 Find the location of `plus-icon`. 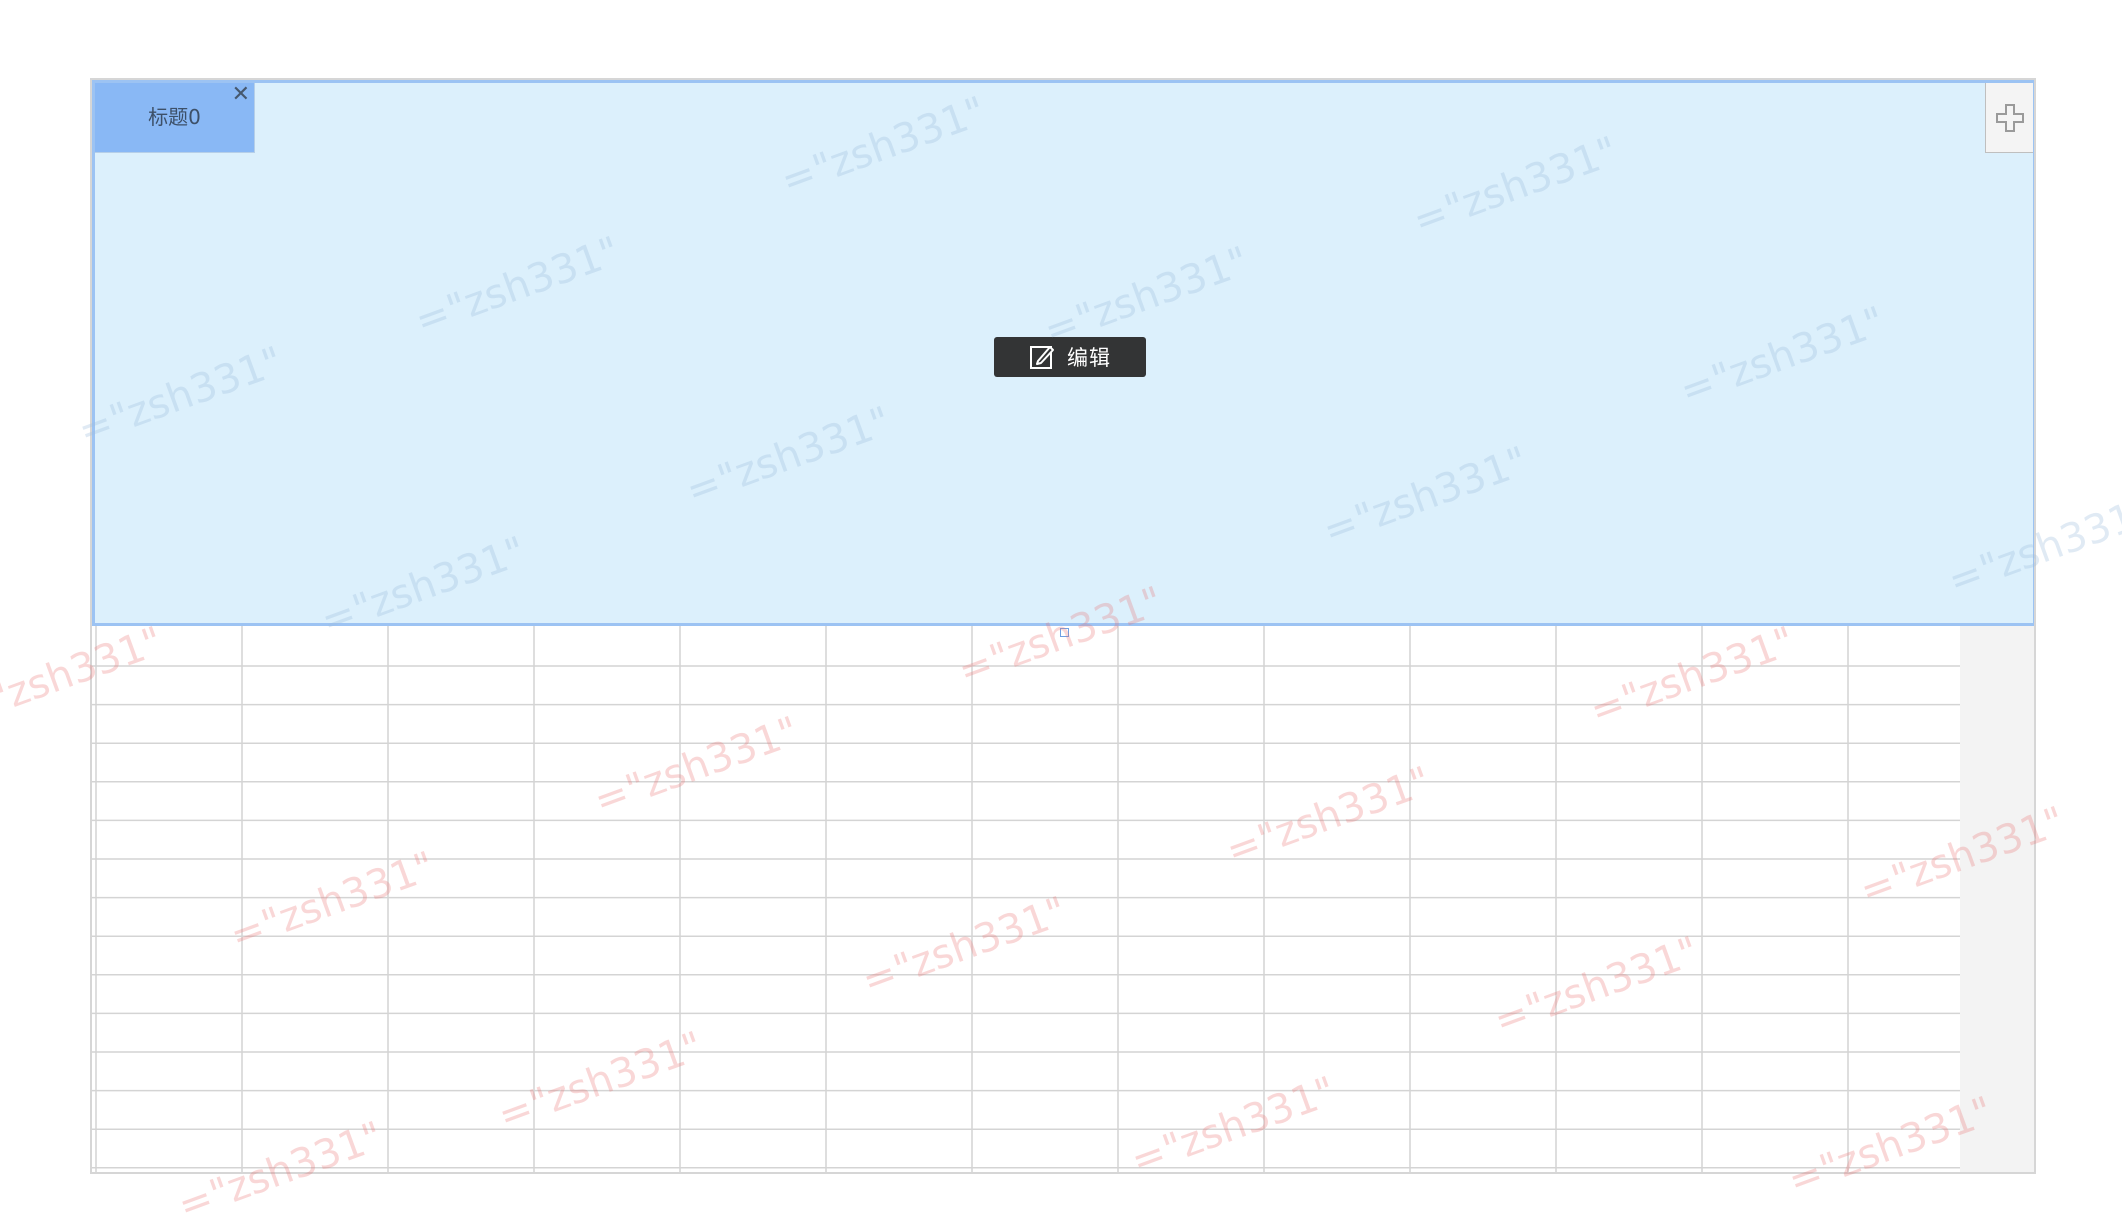

plus-icon is located at coordinates (2009, 117).